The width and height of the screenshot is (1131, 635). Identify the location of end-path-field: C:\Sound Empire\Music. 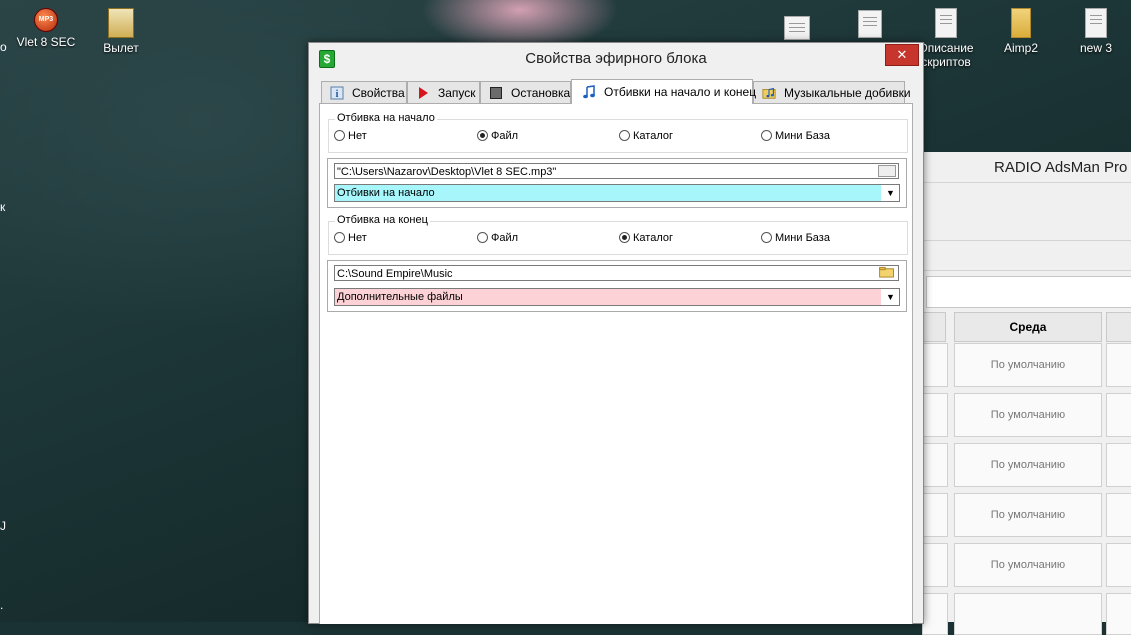
(616, 273).